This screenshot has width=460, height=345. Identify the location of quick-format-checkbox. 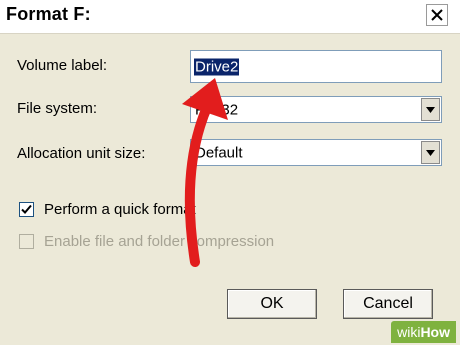
(26, 209).